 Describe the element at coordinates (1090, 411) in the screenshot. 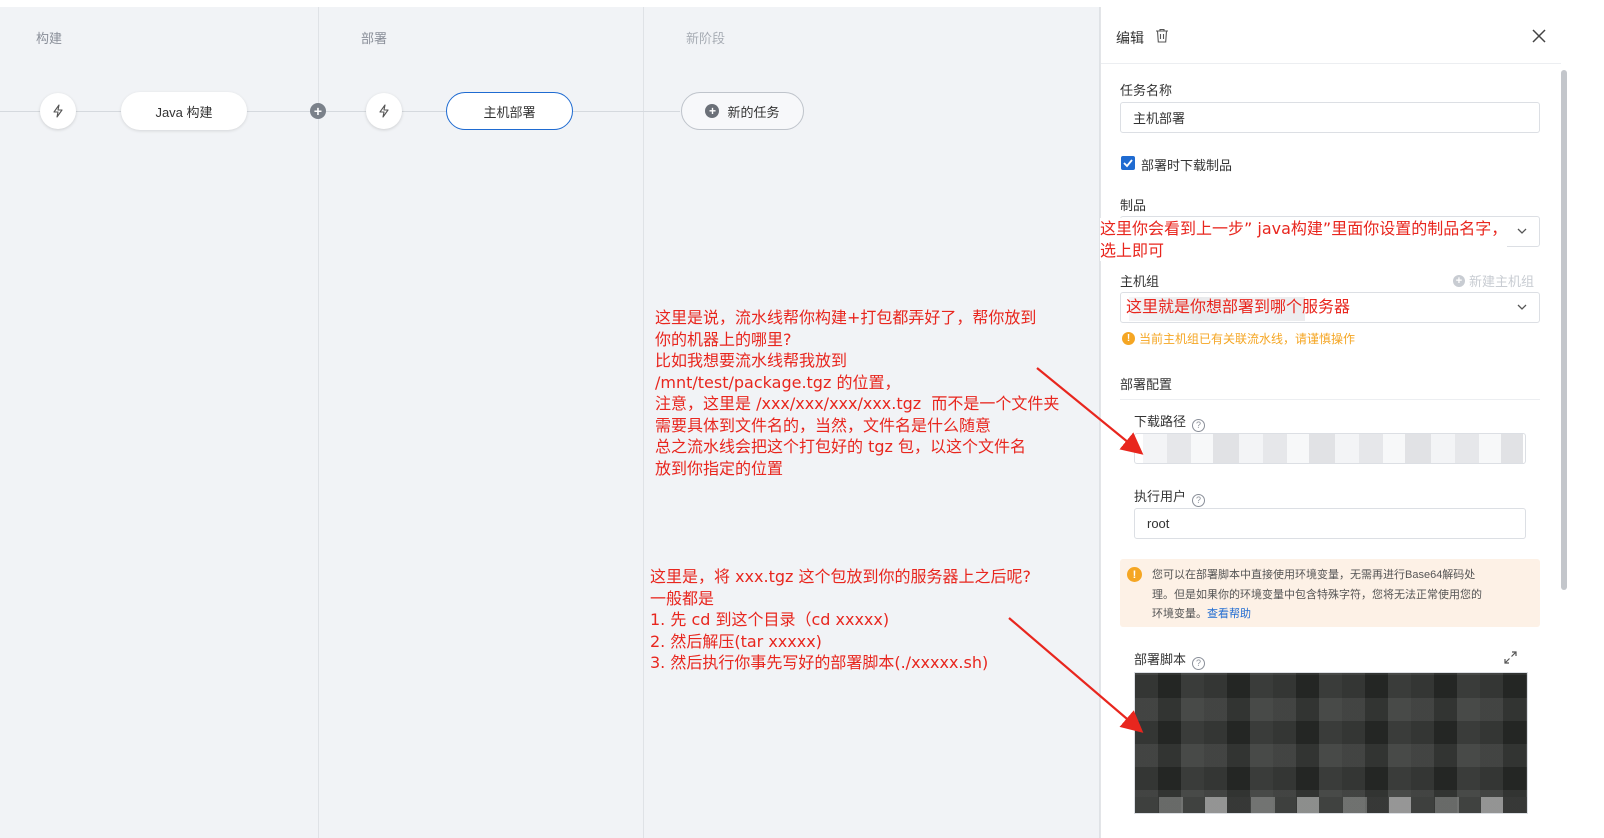

I see `arrow-to-download-path` at that location.